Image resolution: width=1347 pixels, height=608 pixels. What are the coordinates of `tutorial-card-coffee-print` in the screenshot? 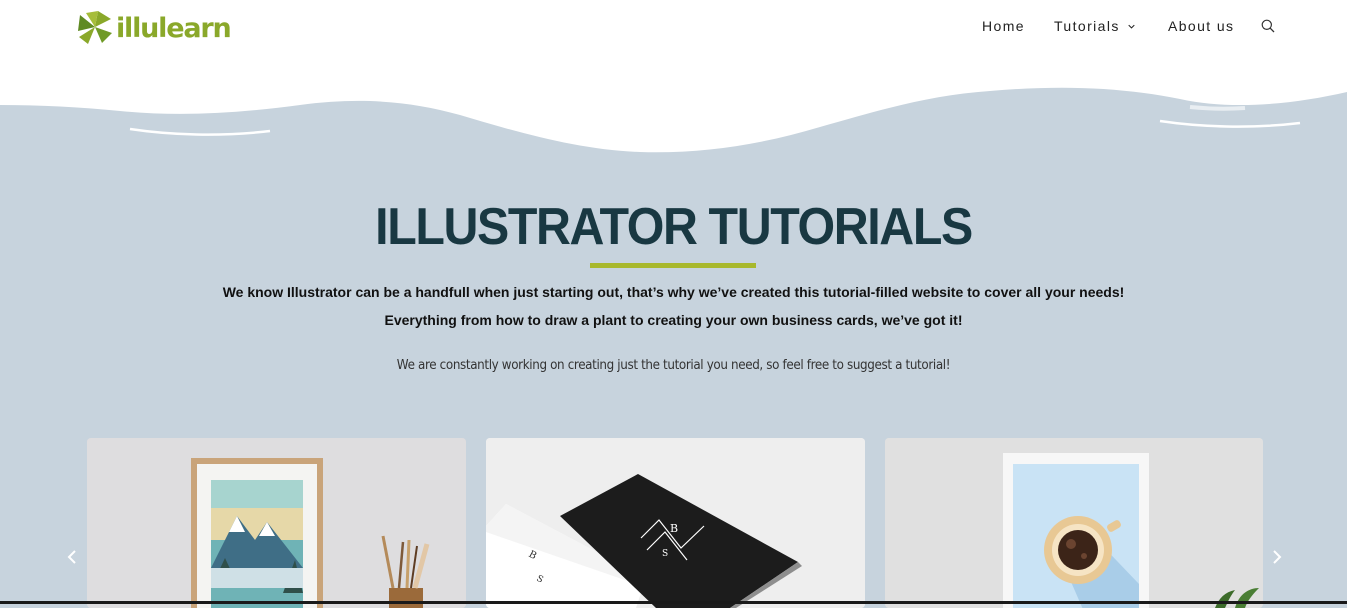 It's located at (1074, 523).